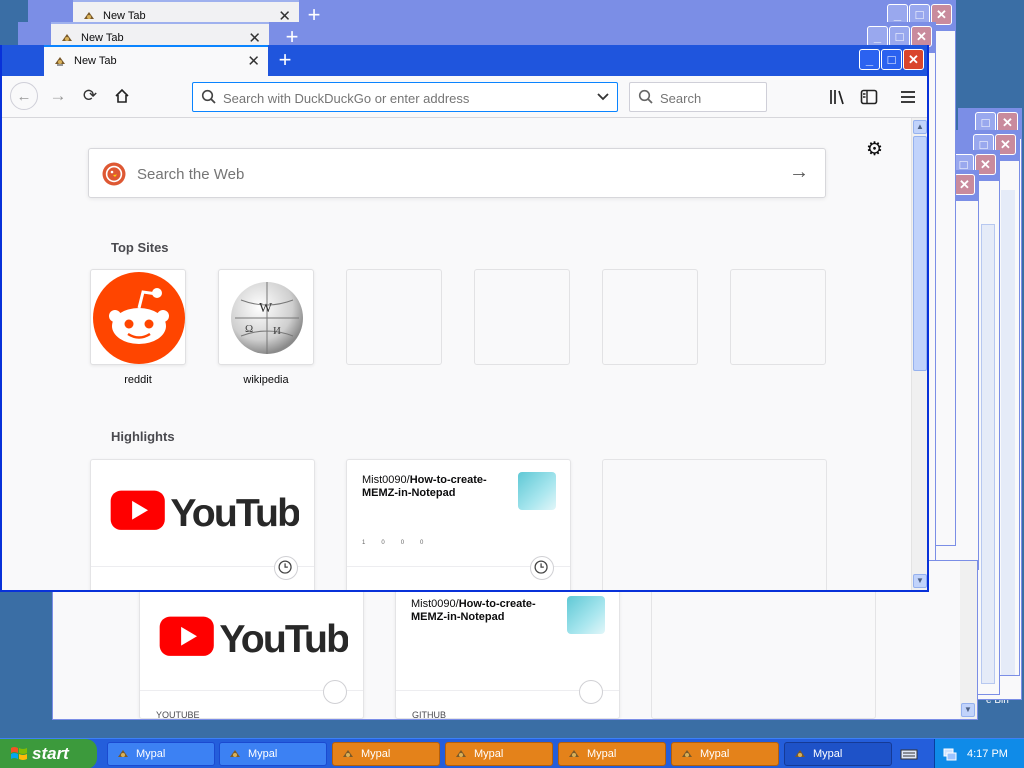 This screenshot has width=1024, height=768. I want to click on start-button: start, so click(48, 753).